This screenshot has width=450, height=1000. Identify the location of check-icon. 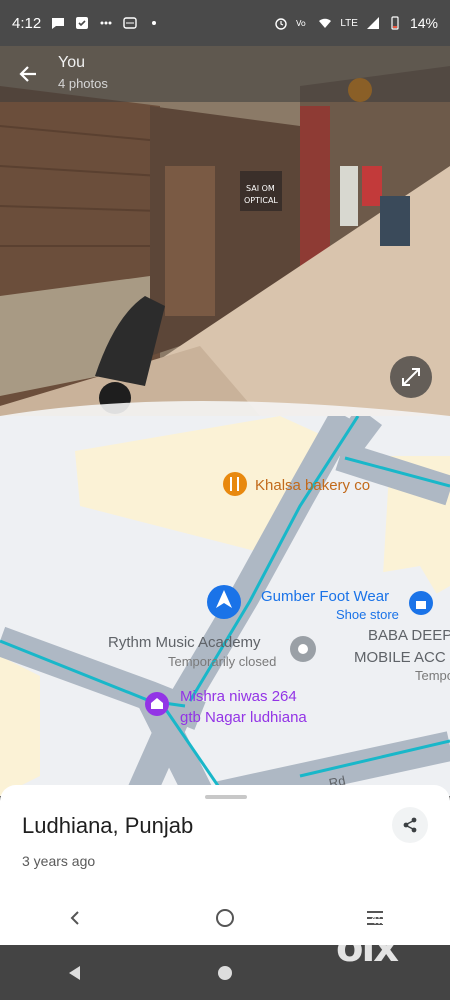
(82, 23).